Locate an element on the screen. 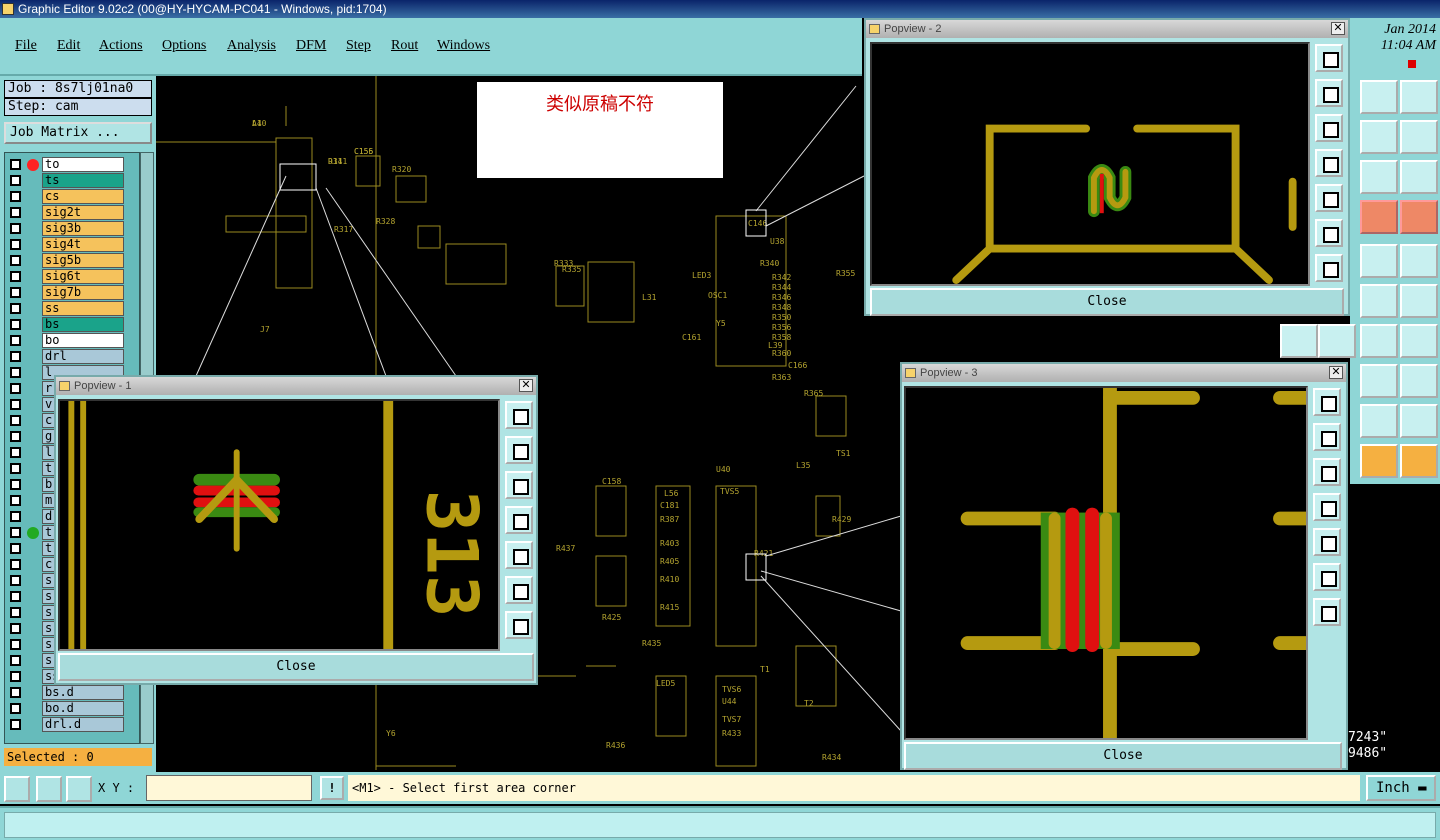 This screenshot has width=1440, height=840. layer-name: ts is located at coordinates (83, 180).